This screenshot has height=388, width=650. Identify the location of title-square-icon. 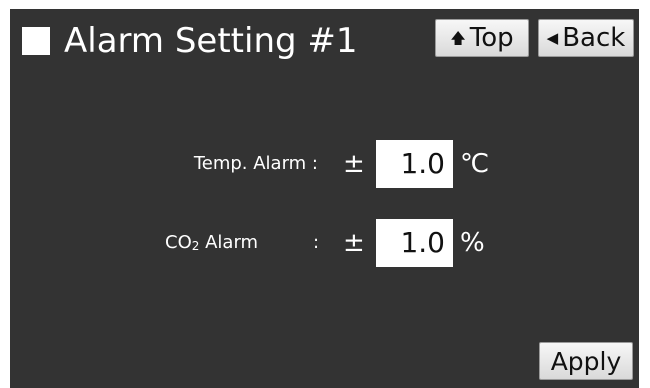
(36, 41).